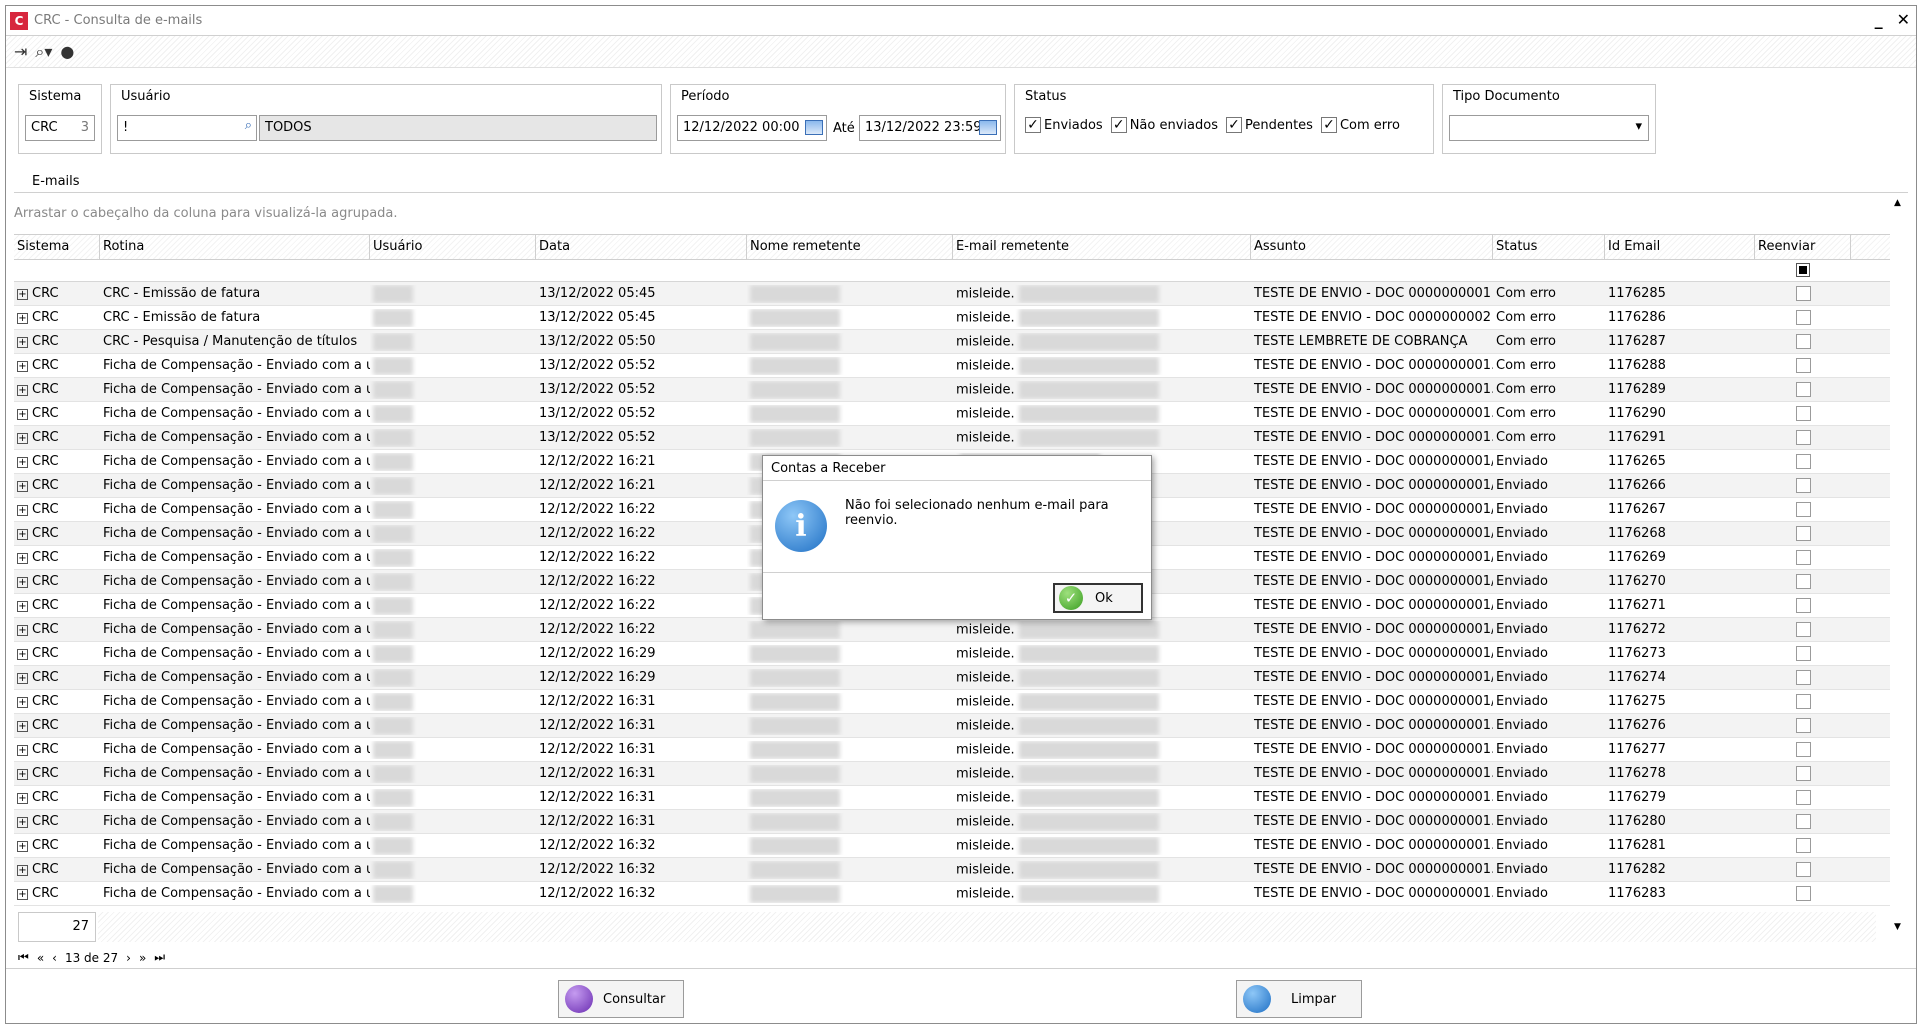 The image size is (1920, 1028). I want to click on ok-button: ✓ Ok, so click(1098, 598).